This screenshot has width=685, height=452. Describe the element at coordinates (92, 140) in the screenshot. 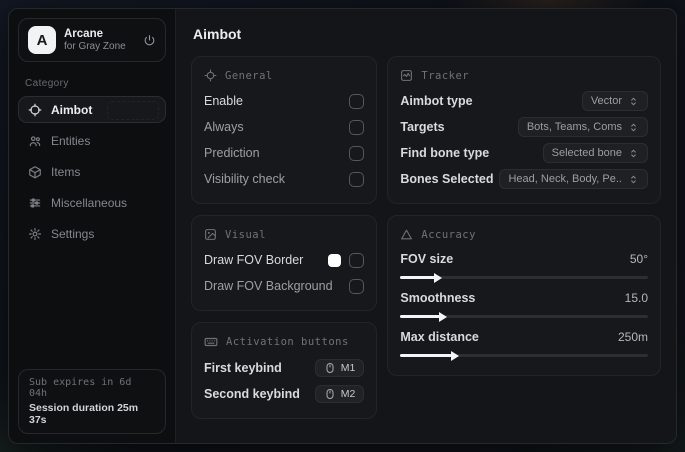

I see `sidebar-item-entities: Entities` at that location.